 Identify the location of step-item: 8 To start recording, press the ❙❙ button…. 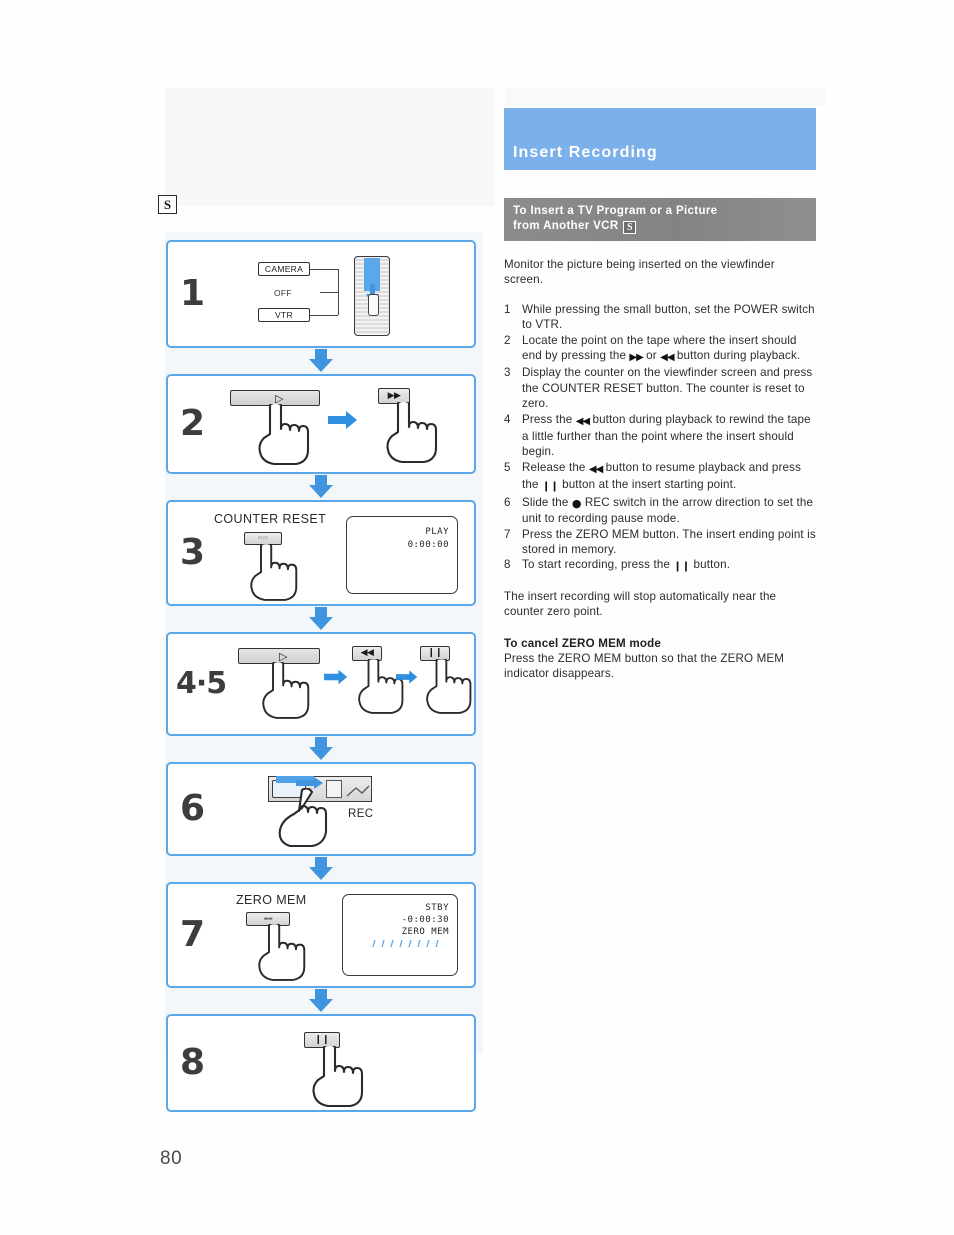
(660, 565).